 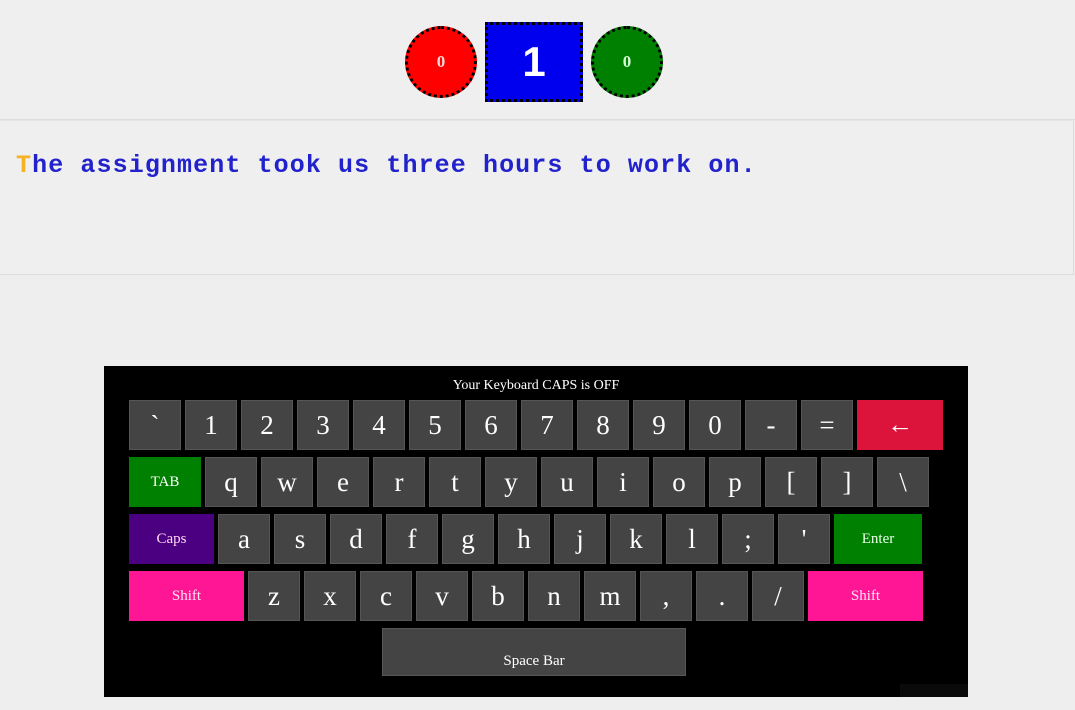 What do you see at coordinates (778, 596) in the screenshot?
I see `key-slash: /` at bounding box center [778, 596].